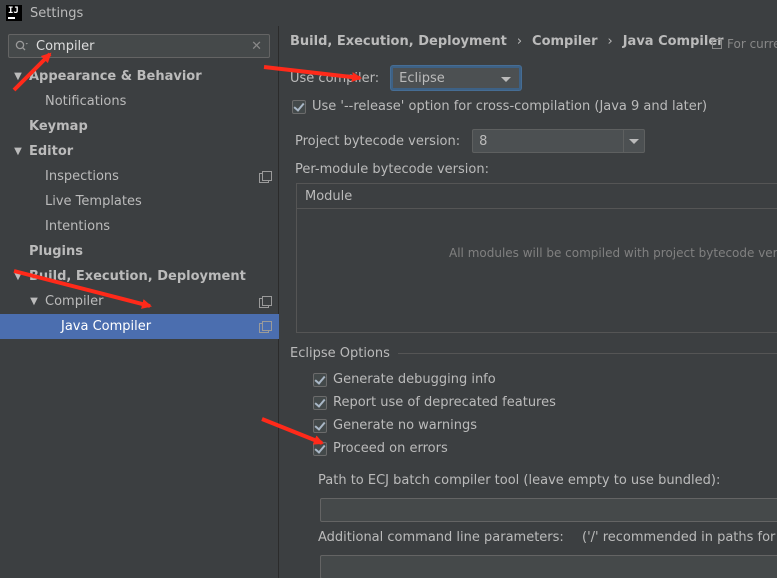 The width and height of the screenshot is (777, 578). I want to click on eclipse-option-deprecation: Report use of deprecated features, so click(434, 402).